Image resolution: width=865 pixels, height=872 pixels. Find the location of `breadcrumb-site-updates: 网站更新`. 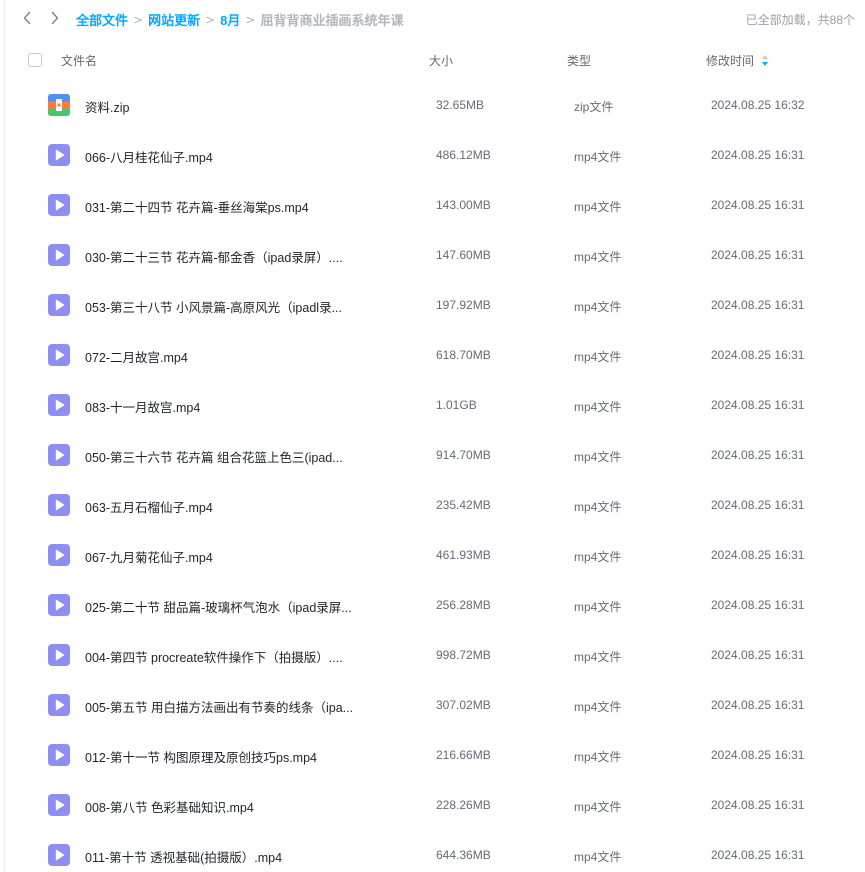

breadcrumb-site-updates: 网站更新 is located at coordinates (174, 19).